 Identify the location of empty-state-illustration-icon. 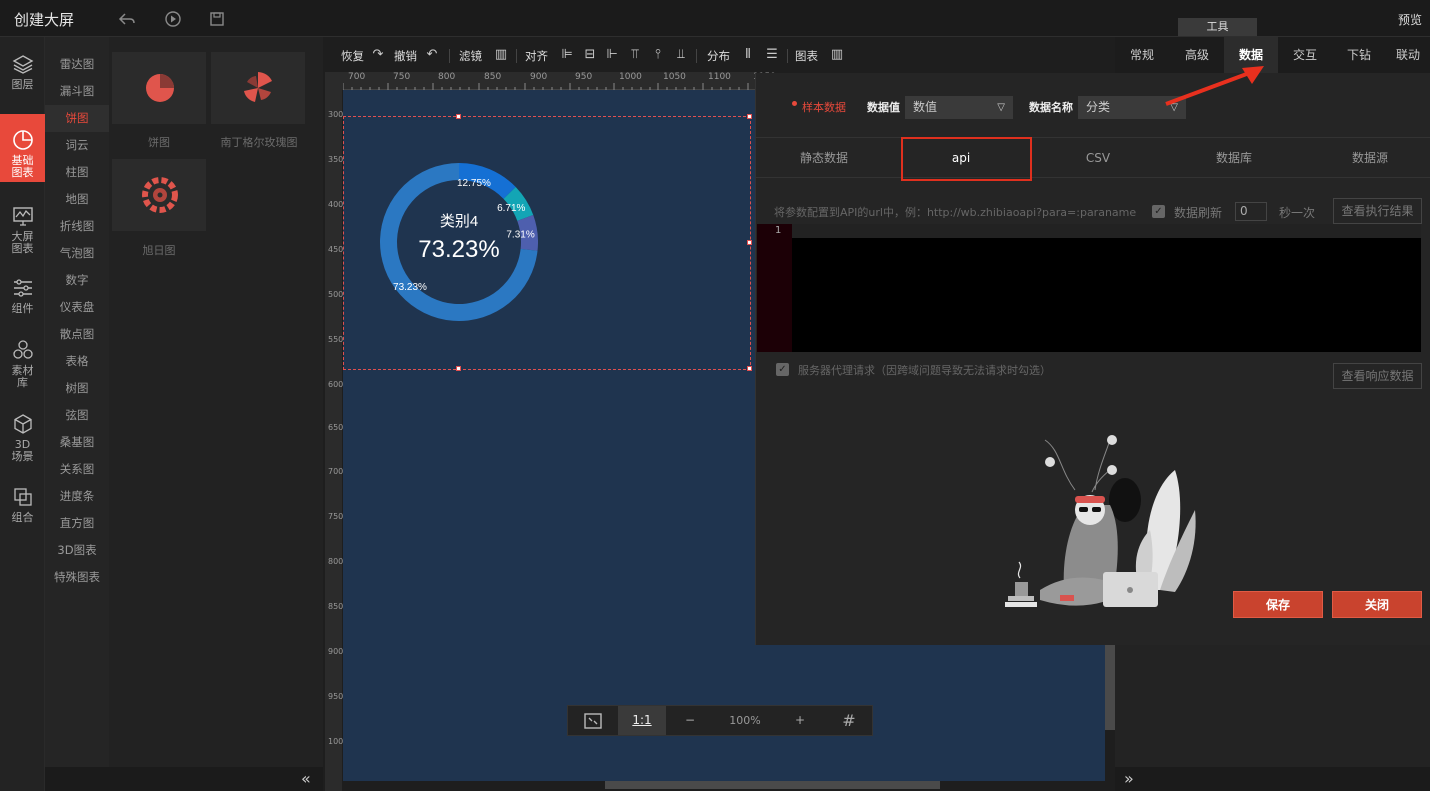
(1100, 521).